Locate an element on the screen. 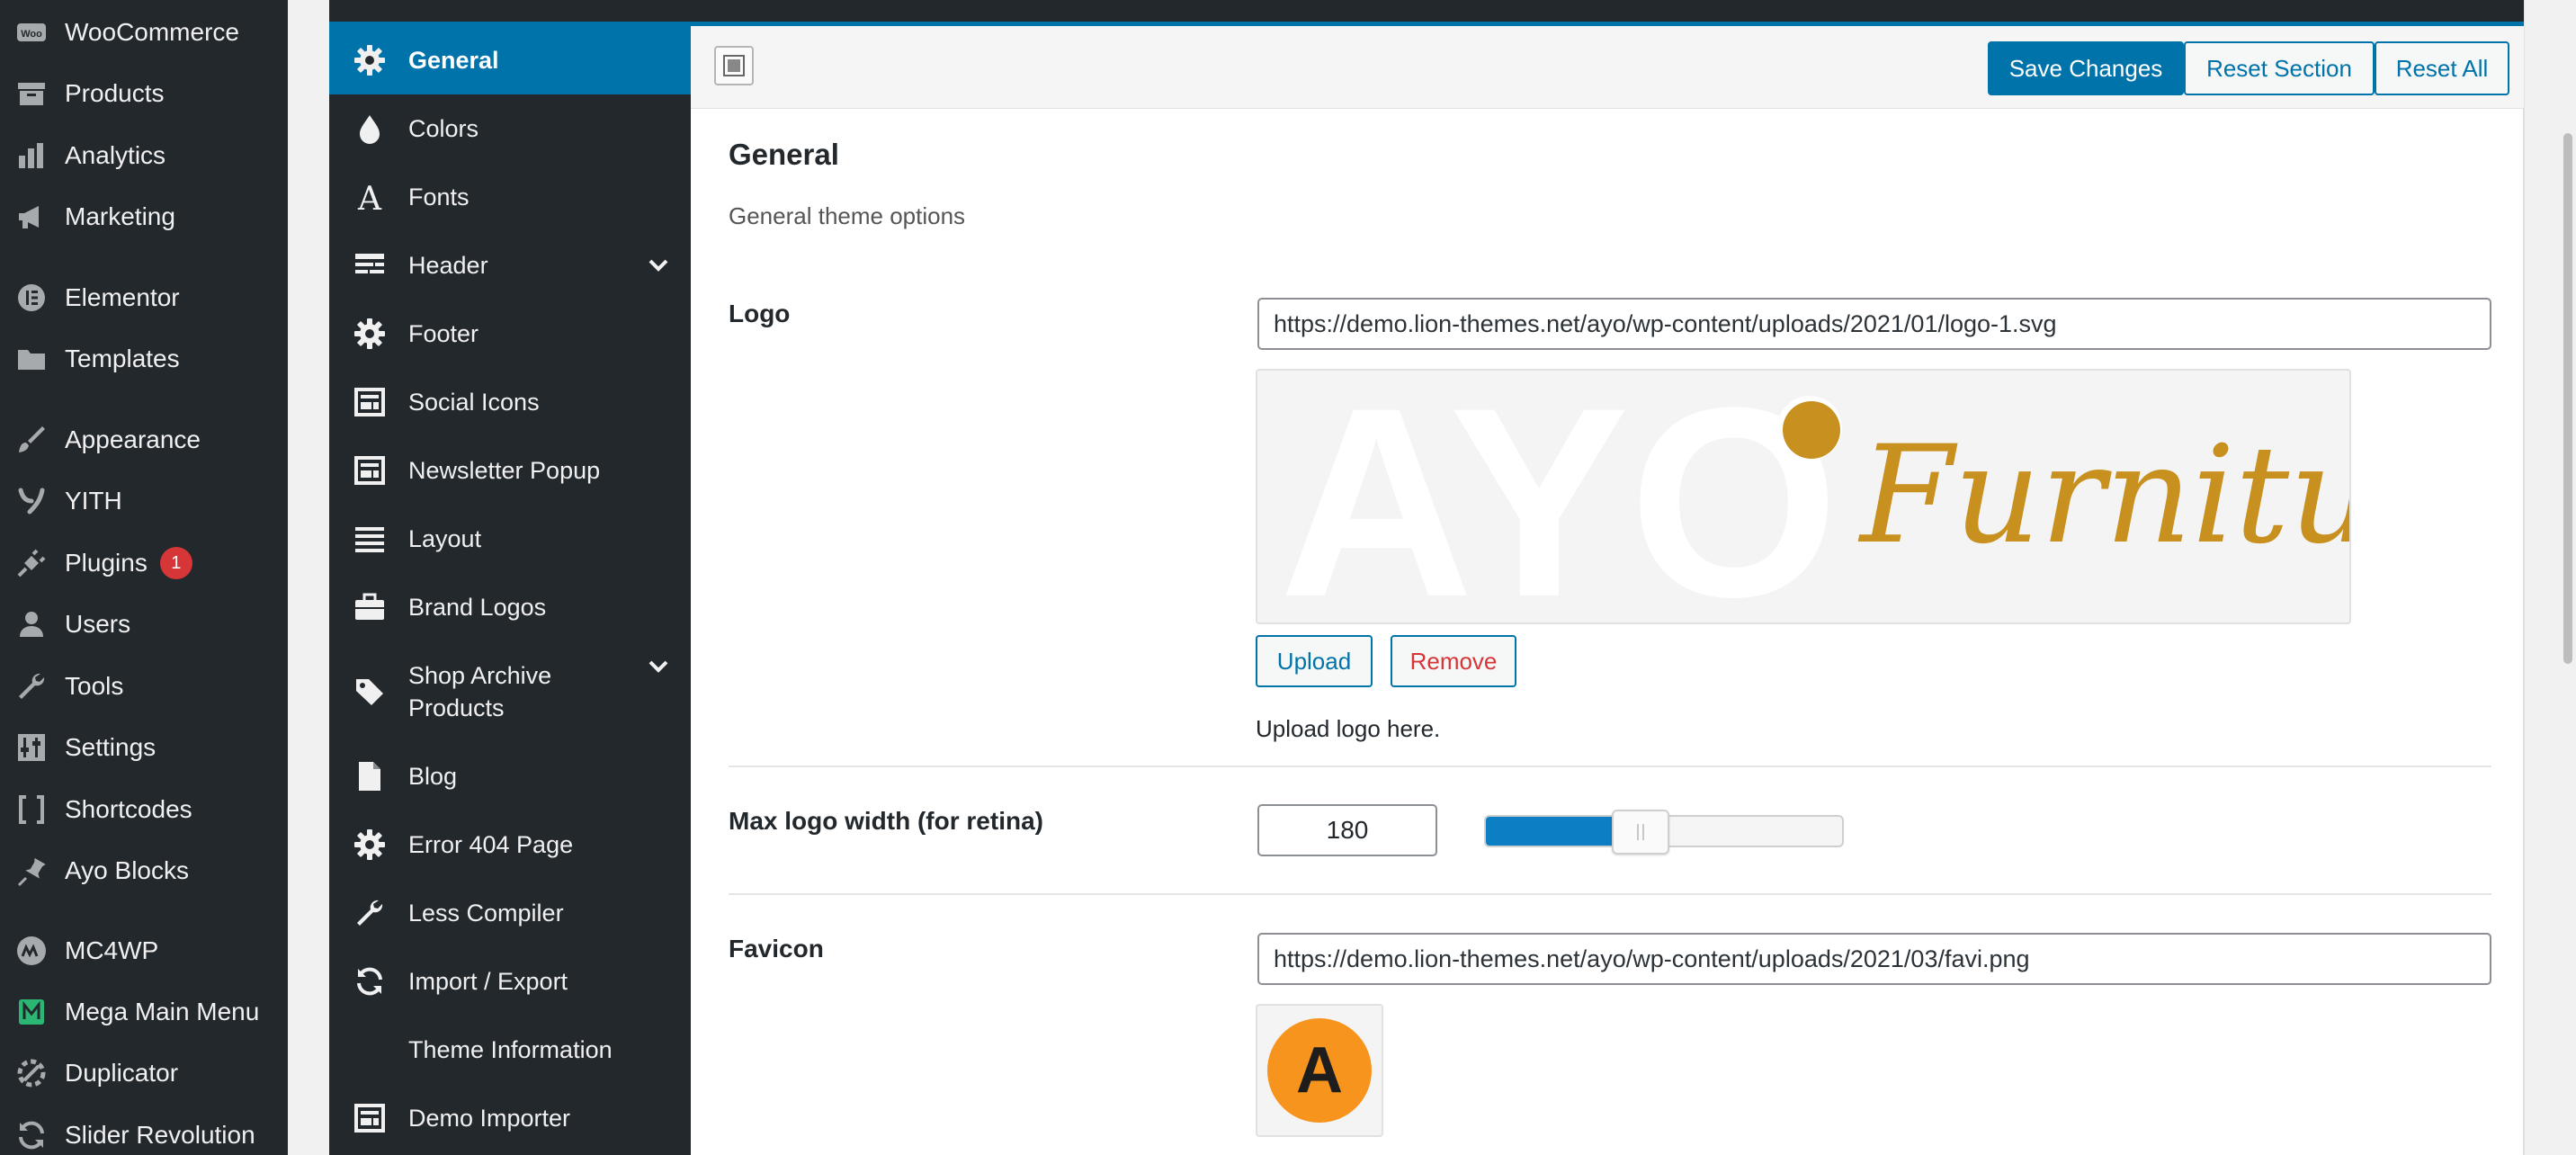  panel-icon is located at coordinates (734, 65).